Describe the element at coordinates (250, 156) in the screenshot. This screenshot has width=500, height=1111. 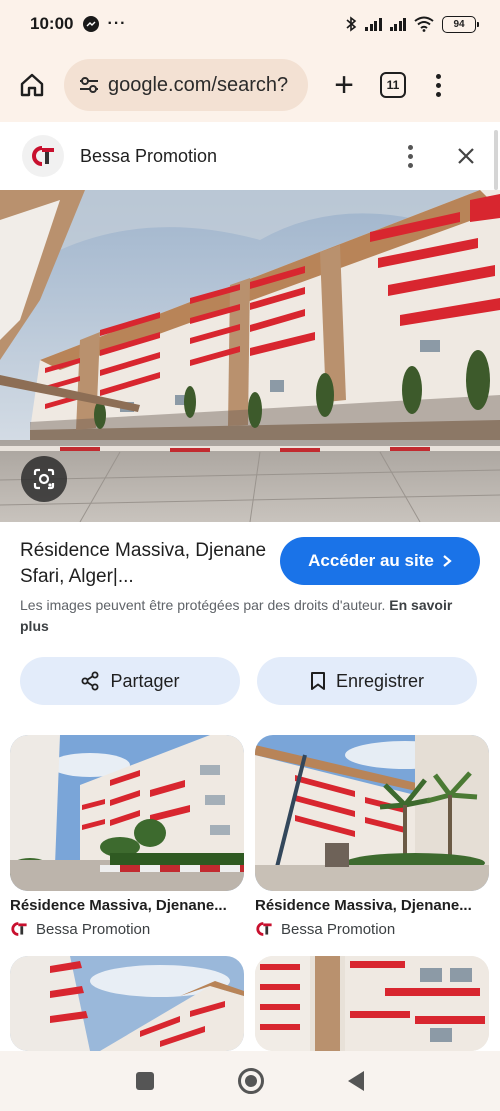
I see `source-header: Bessa Promotion` at that location.